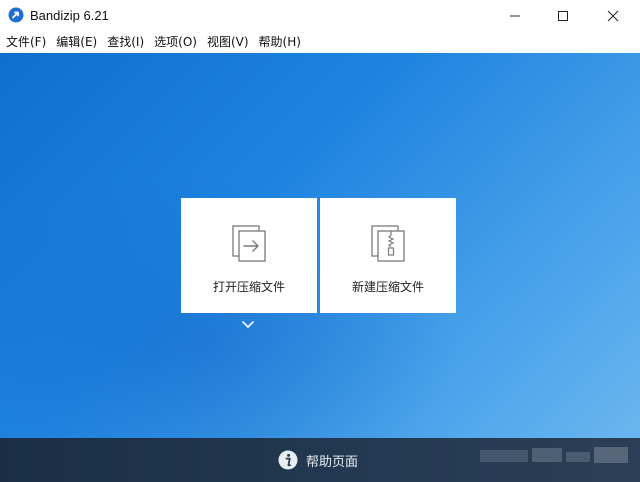  Describe the element at coordinates (280, 42) in the screenshot. I see `menu-help: 帮助(H)` at that location.